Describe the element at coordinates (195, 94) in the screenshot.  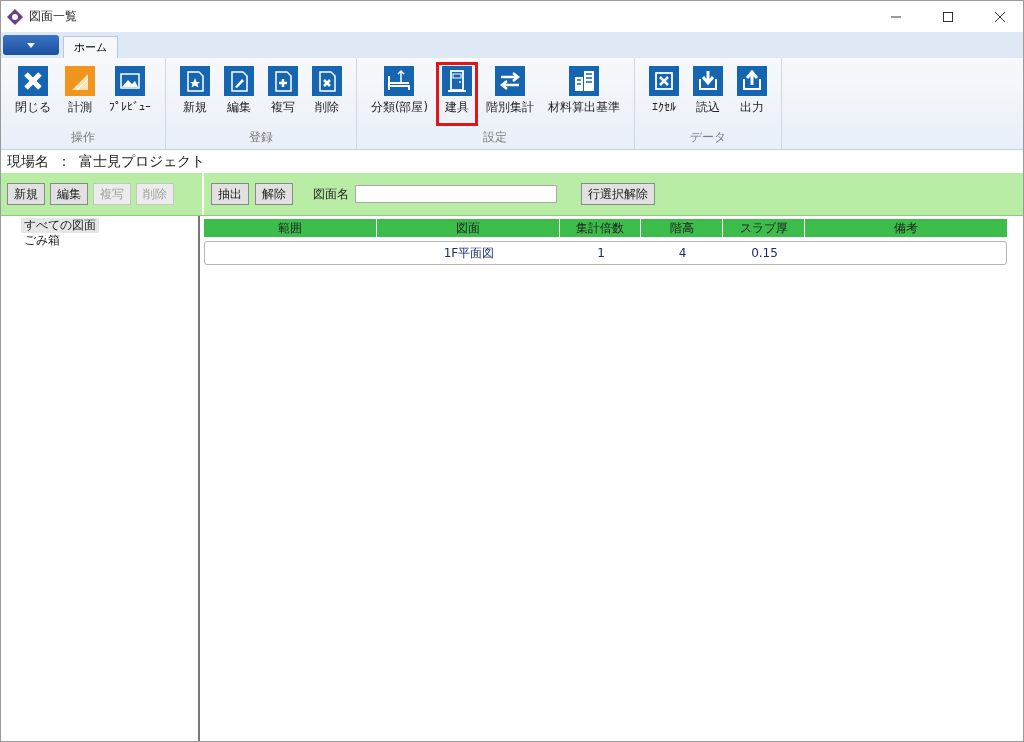
I see `ribbon-button: 新規` at that location.